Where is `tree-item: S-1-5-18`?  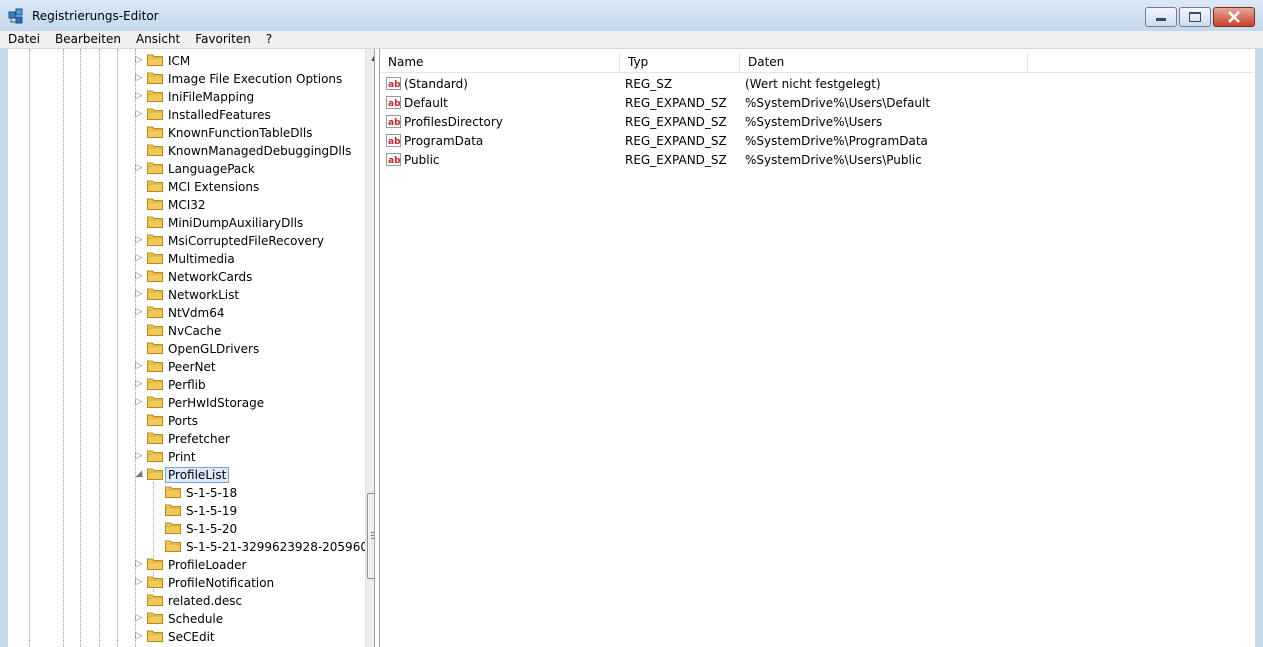 tree-item: S-1-5-18 is located at coordinates (201, 492).